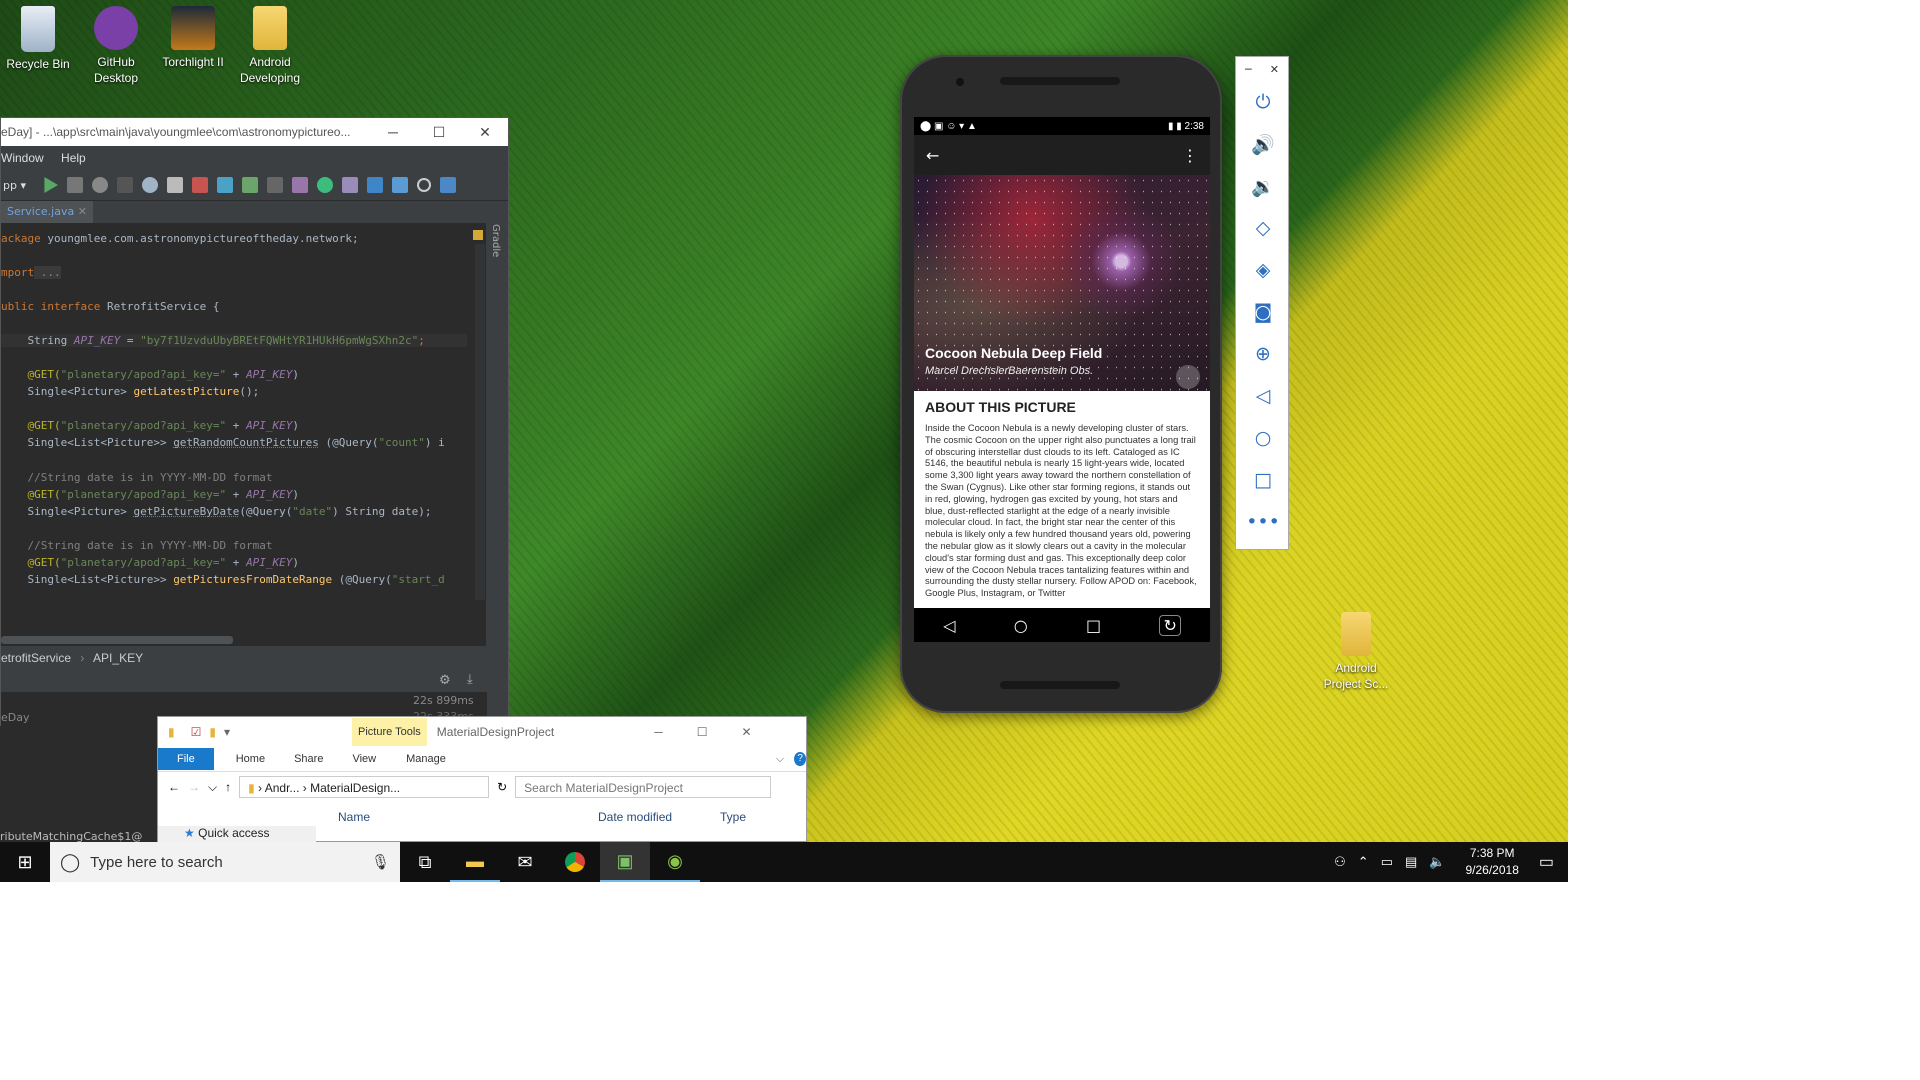 This screenshot has height=1080, width=1920. Describe the element at coordinates (475, 862) in the screenshot. I see `file-explorer-taskbar-icon: ▬` at that location.